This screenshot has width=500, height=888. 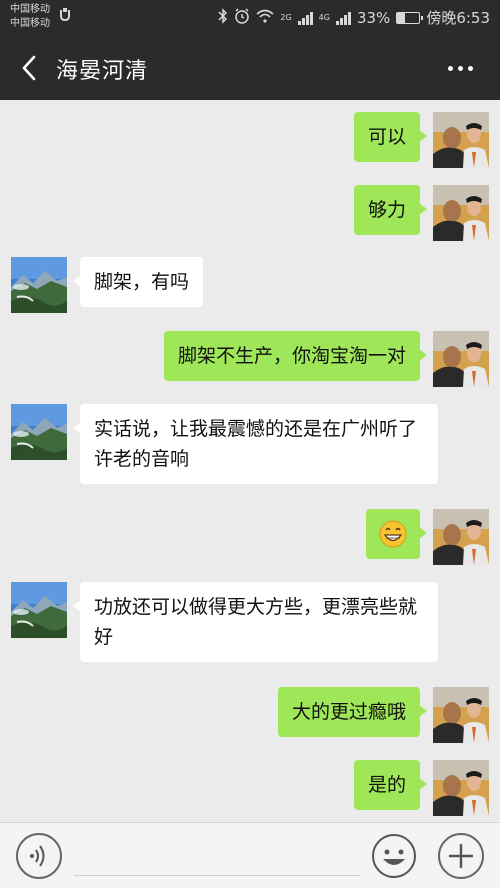 I want to click on message-row, so click(x=250, y=537).